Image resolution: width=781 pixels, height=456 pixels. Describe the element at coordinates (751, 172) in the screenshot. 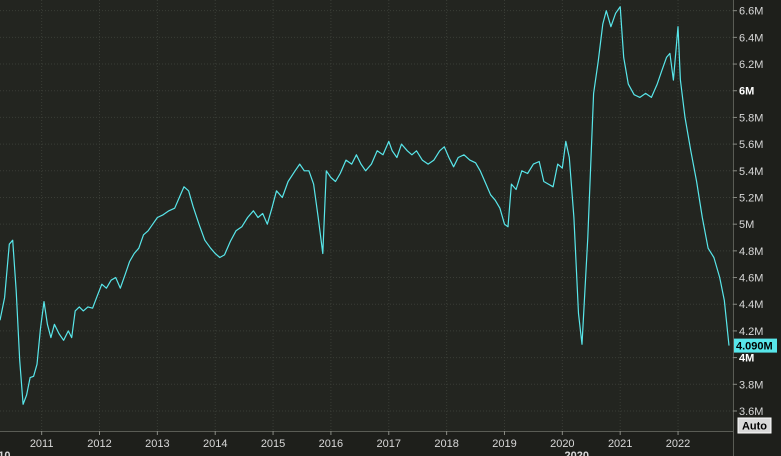

I see `y-tick-label: 5.4M` at that location.